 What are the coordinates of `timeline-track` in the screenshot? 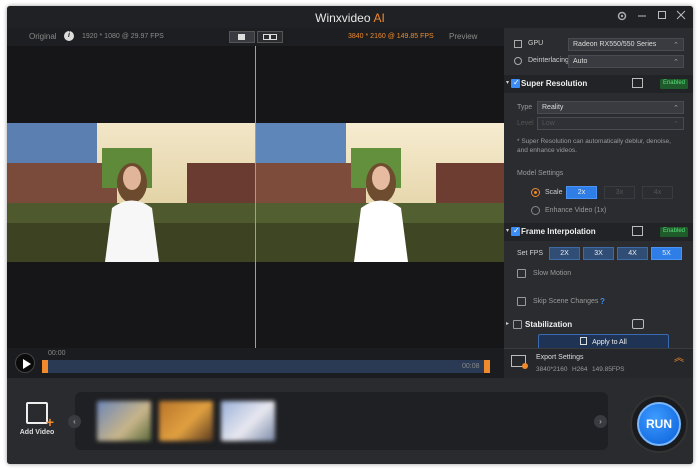 It's located at (266, 366).